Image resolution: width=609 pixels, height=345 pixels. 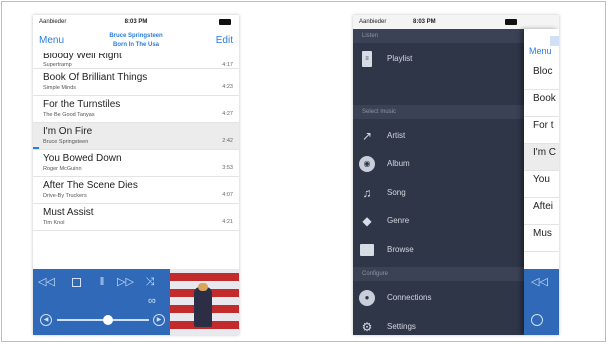 What do you see at coordinates (367, 250) in the screenshot?
I see `folder-icon` at bounding box center [367, 250].